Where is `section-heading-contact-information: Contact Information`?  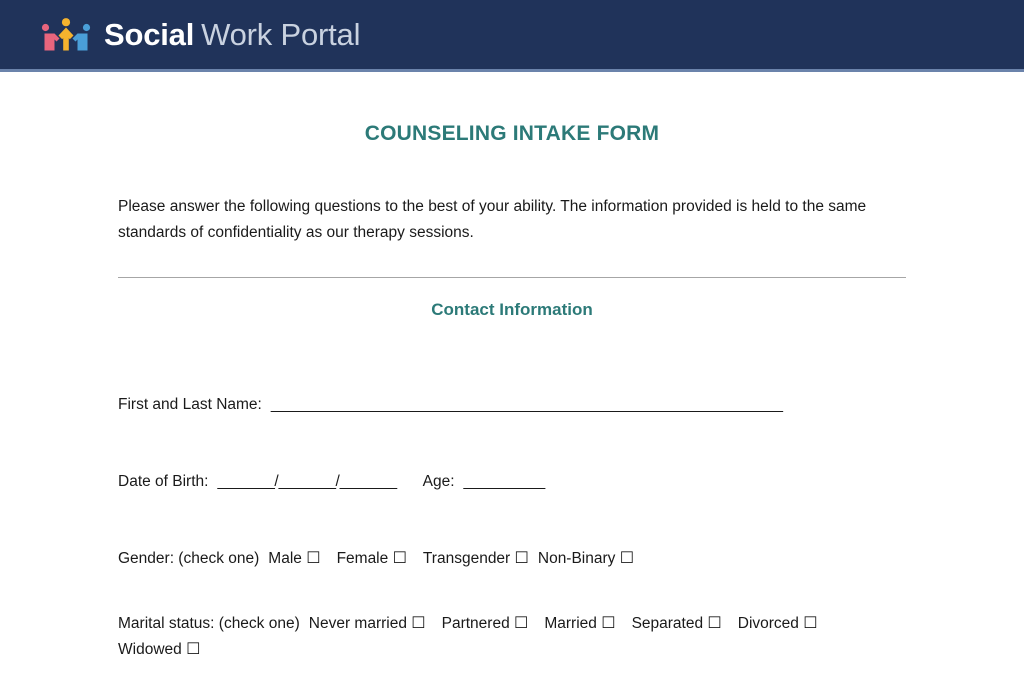 section-heading-contact-information: Contact Information is located at coordinates (512, 309).